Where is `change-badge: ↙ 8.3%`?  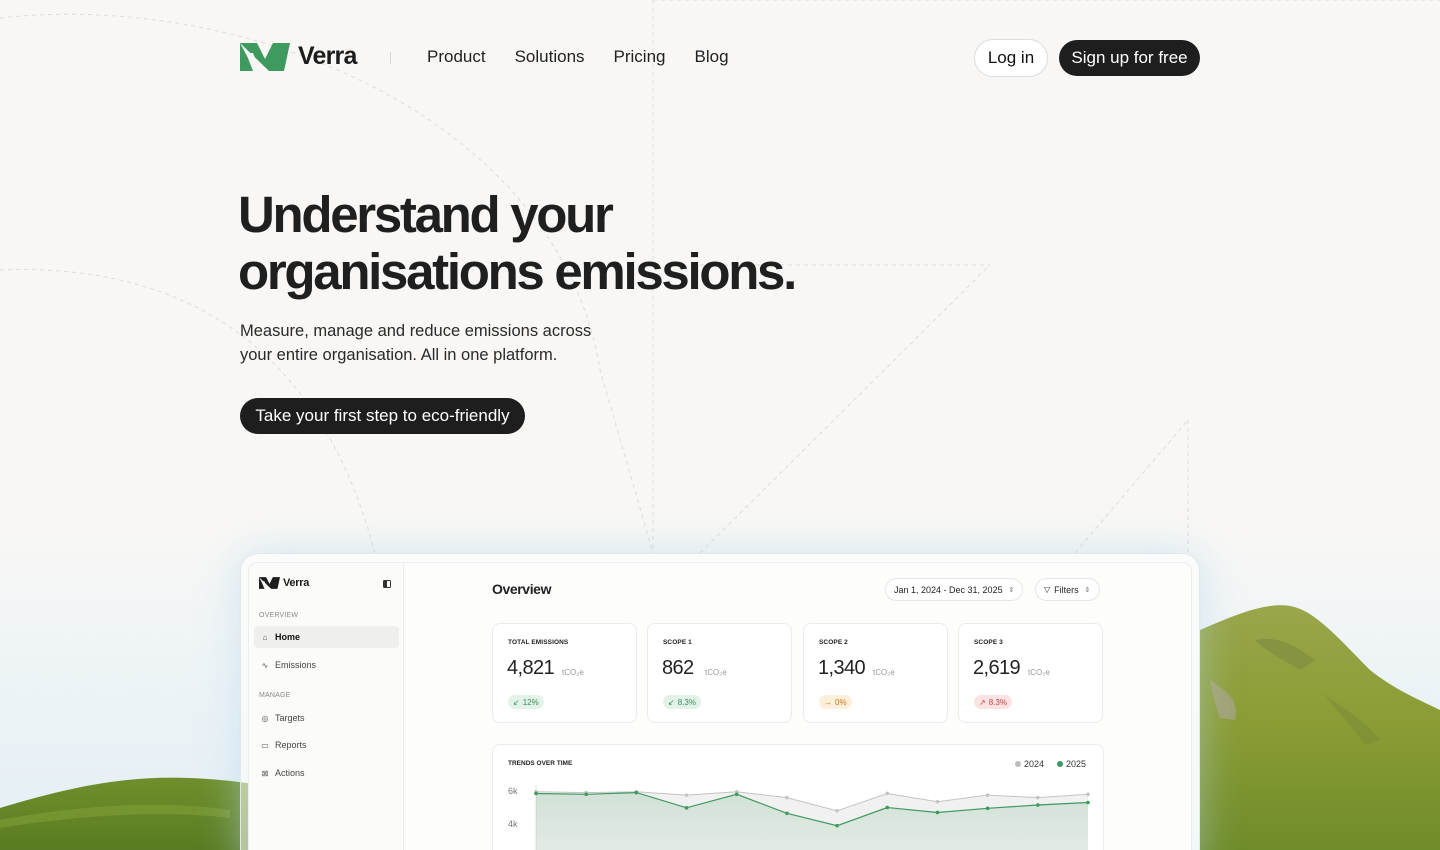 change-badge: ↙ 8.3% is located at coordinates (682, 702).